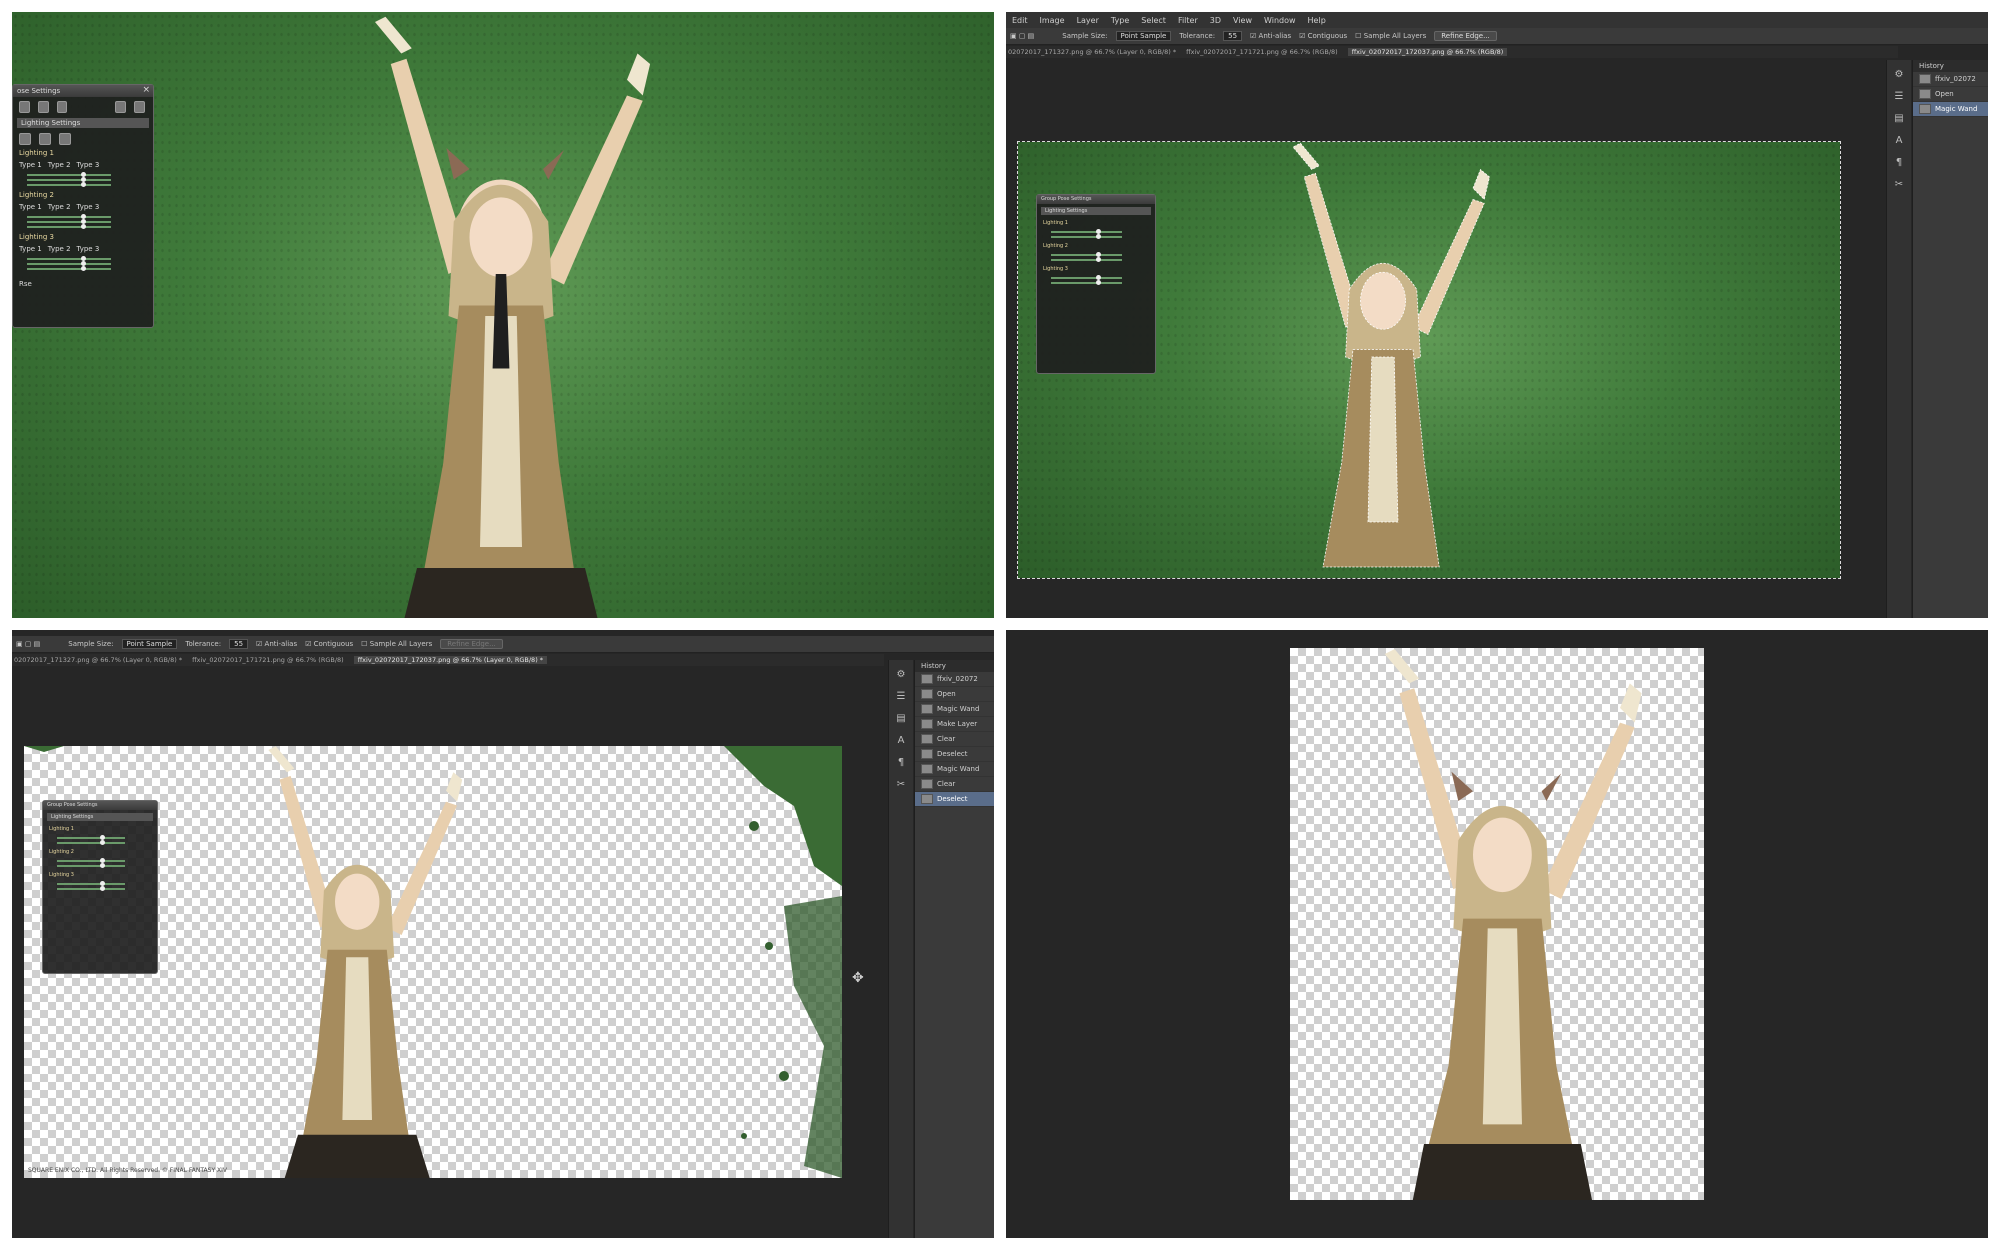 Image resolution: width=2000 pixels, height=1250 pixels. I want to click on history-step-selected: Magic Wand, so click(1950, 109).